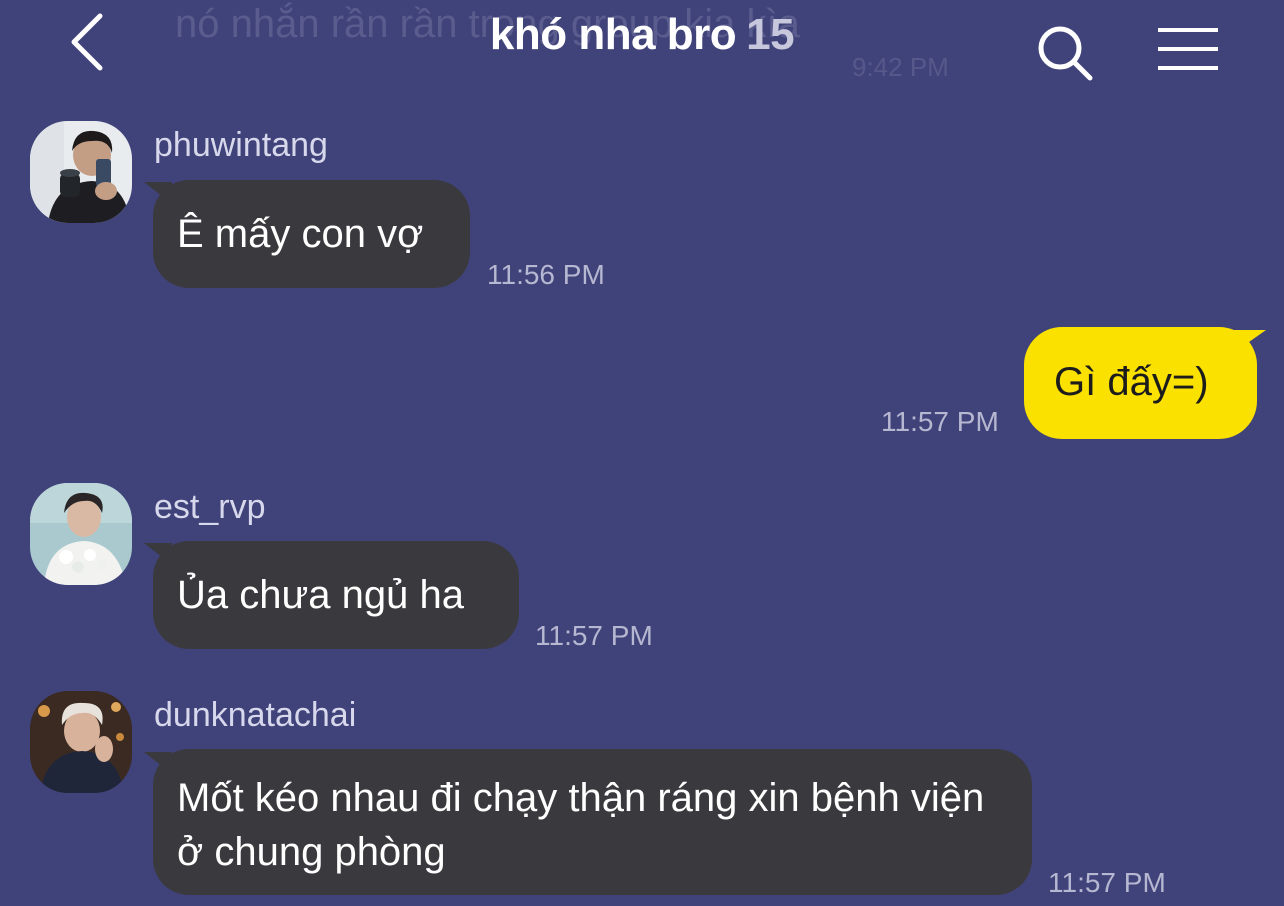 Image resolution: width=1284 pixels, height=906 pixels. What do you see at coordinates (900, 67) in the screenshot?
I see `previous-message-time: 9:42 PM` at bounding box center [900, 67].